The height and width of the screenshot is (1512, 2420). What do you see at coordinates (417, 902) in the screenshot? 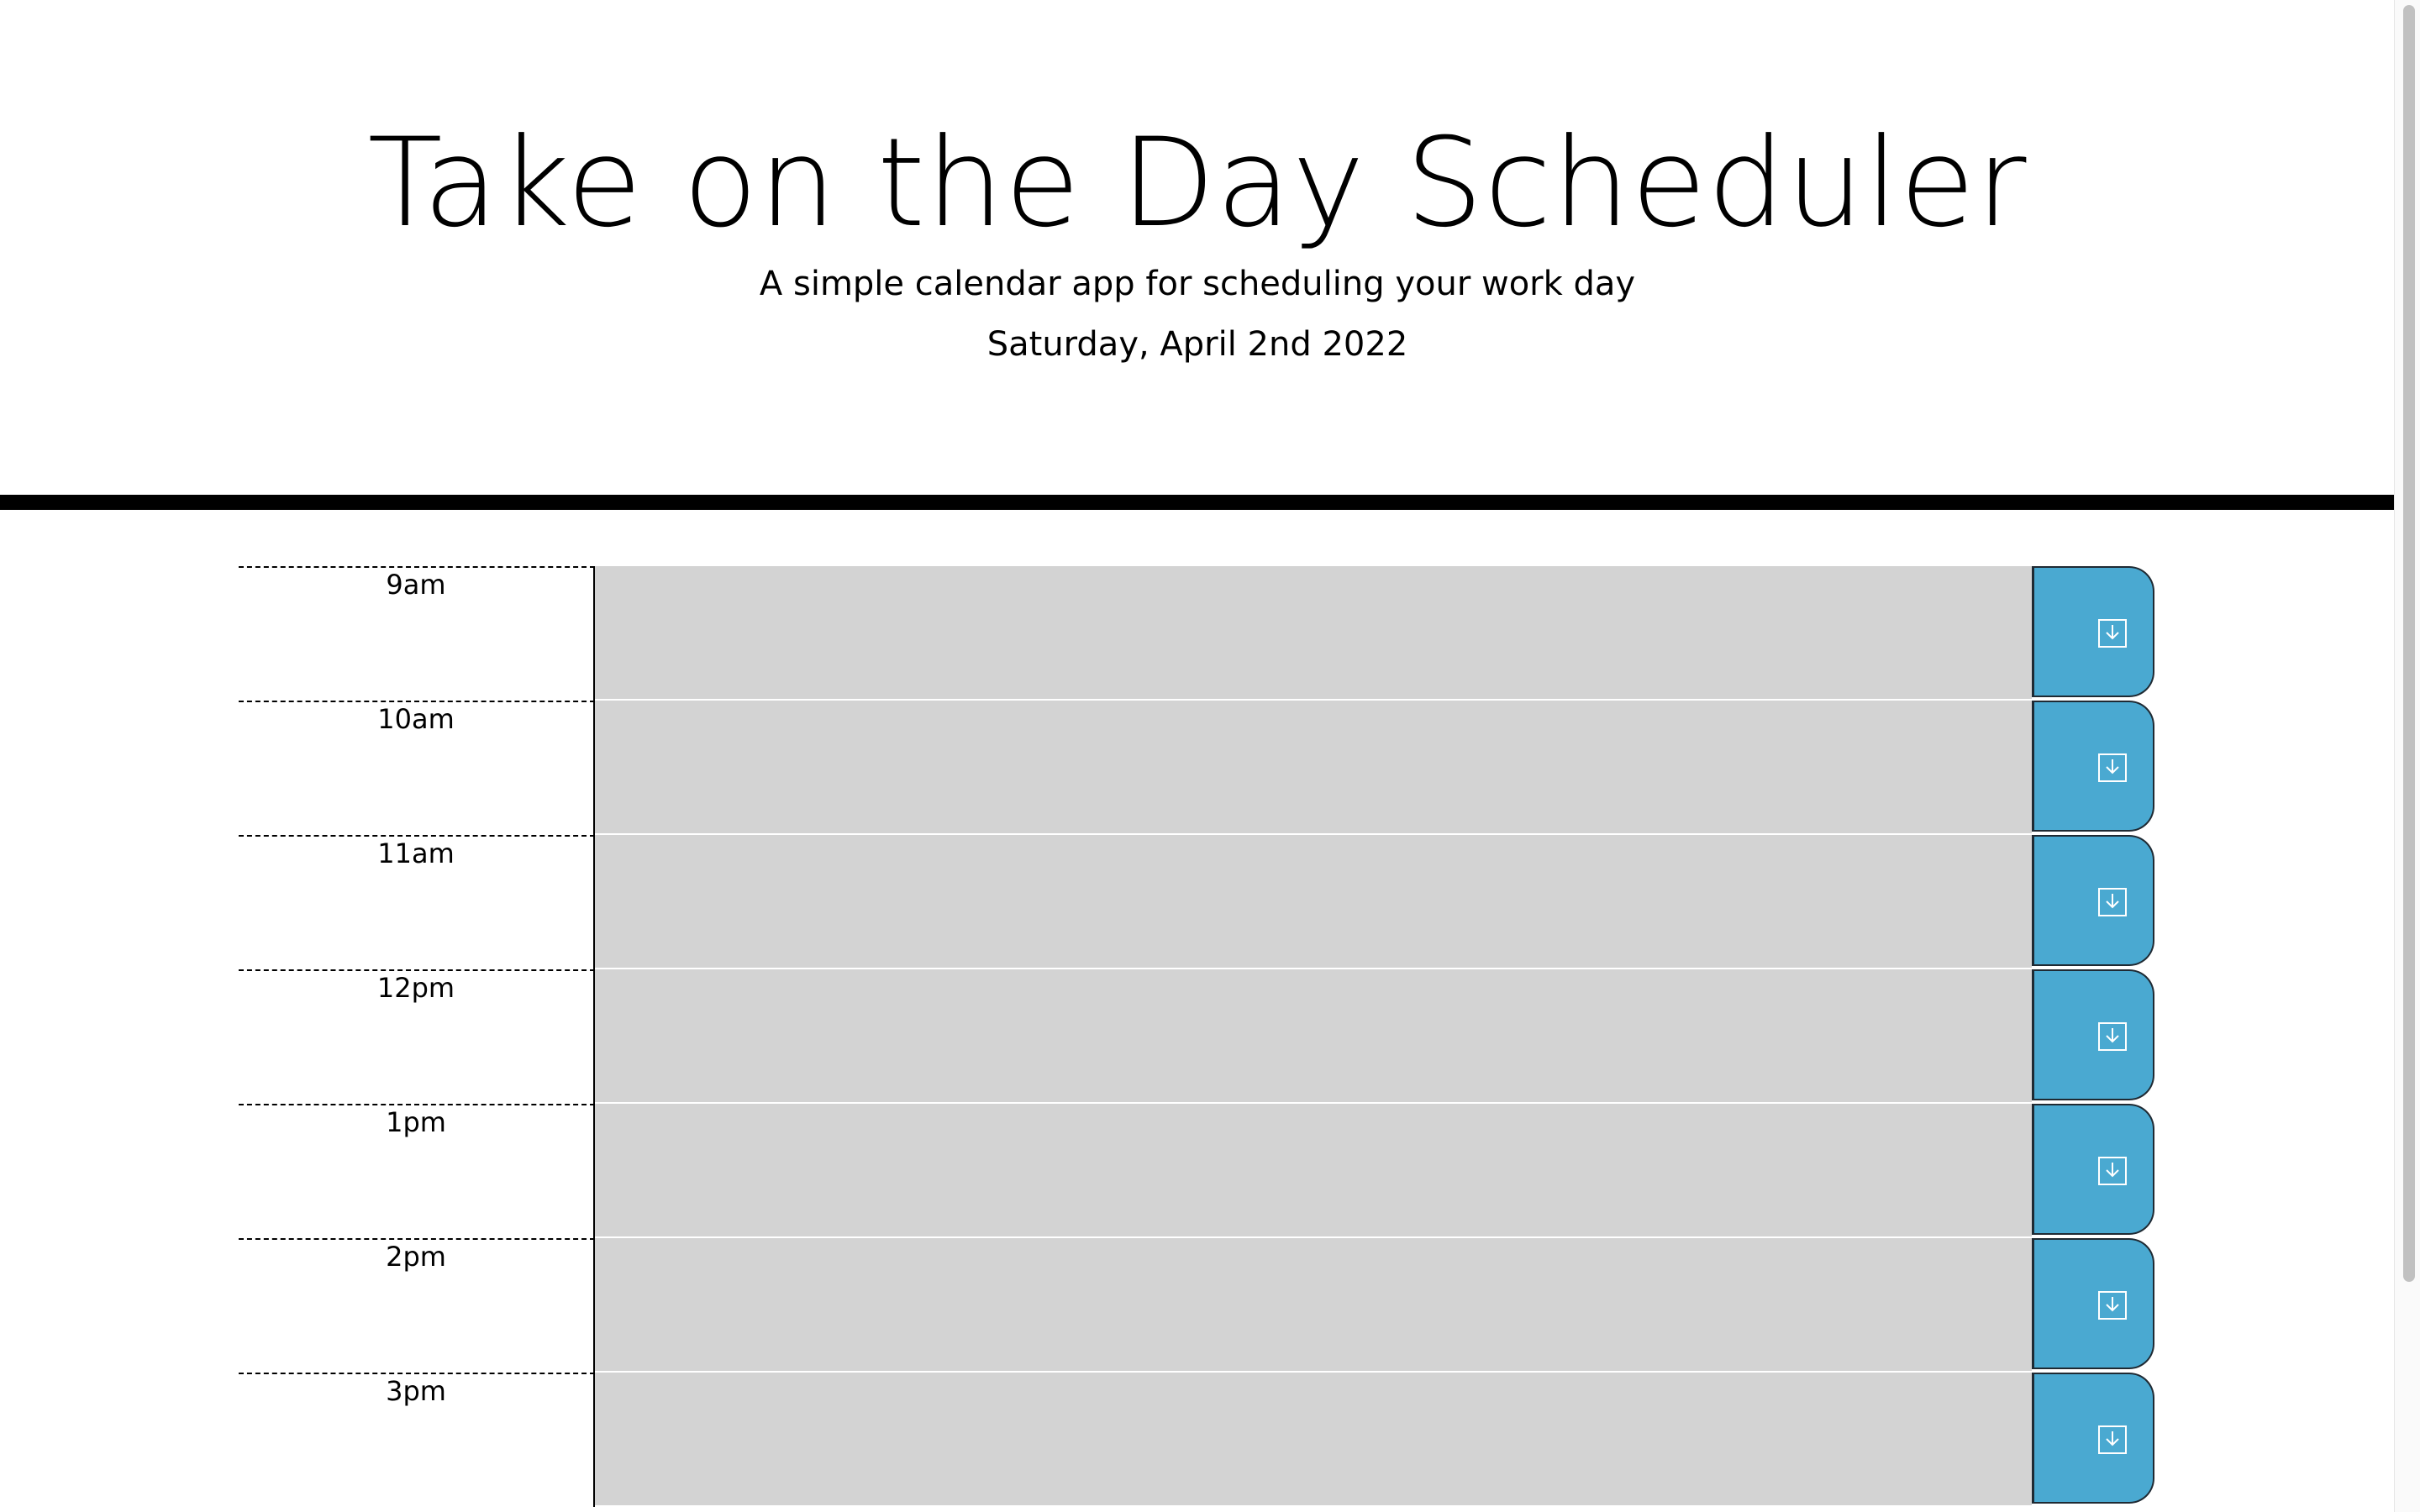
I see `hour-label: 11am` at bounding box center [417, 902].